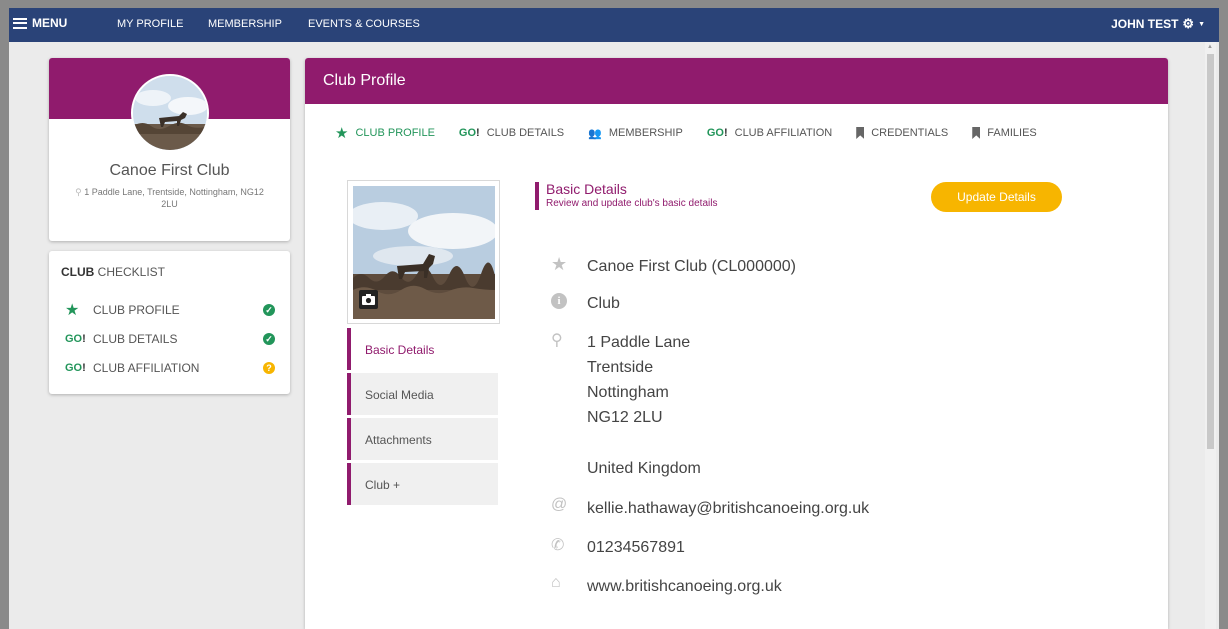 Image resolution: width=1228 pixels, height=629 pixels. Describe the element at coordinates (684, 586) in the screenshot. I see `website-value: www.britishcanoeing.org.uk` at that location.